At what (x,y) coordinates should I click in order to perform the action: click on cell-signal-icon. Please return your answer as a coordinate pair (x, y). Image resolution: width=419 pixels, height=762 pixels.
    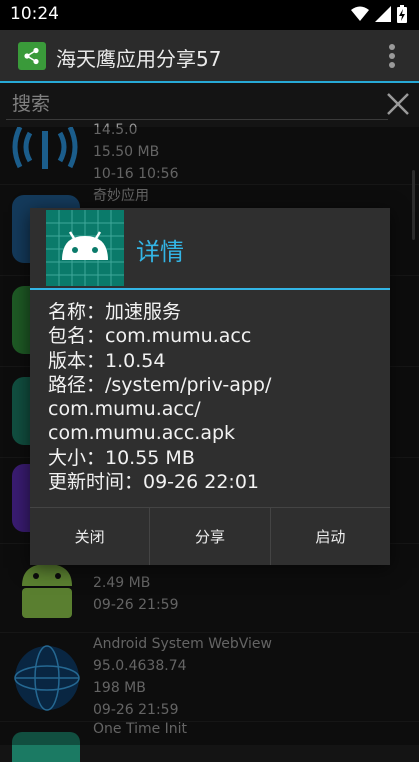
    Looking at the image, I should click on (383, 14).